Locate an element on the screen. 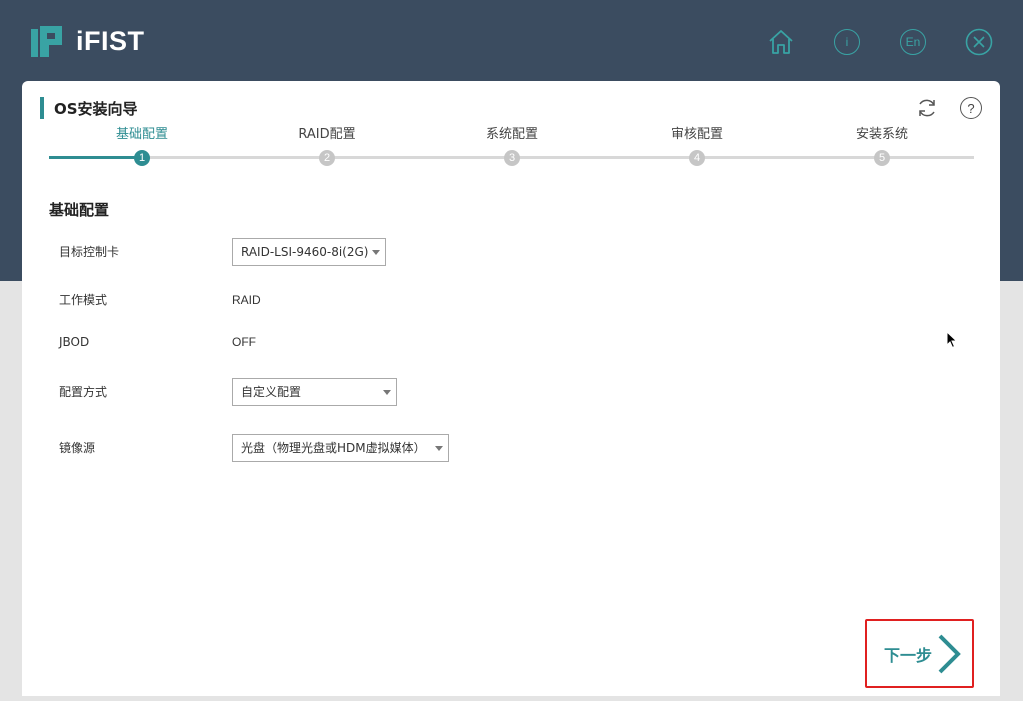 This screenshot has height=701, width=1023. step-system-config: 系统配置 3 is located at coordinates (512, 146).